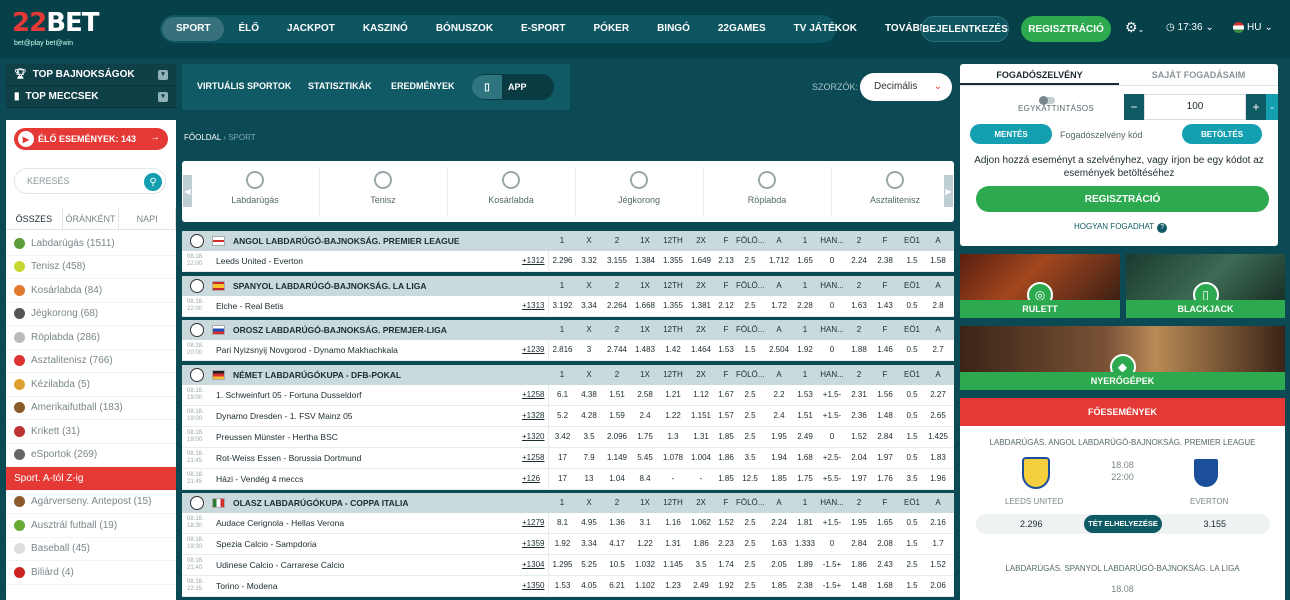  Describe the element at coordinates (589, 437) in the screenshot. I see `odd-cell: 3.5` at that location.